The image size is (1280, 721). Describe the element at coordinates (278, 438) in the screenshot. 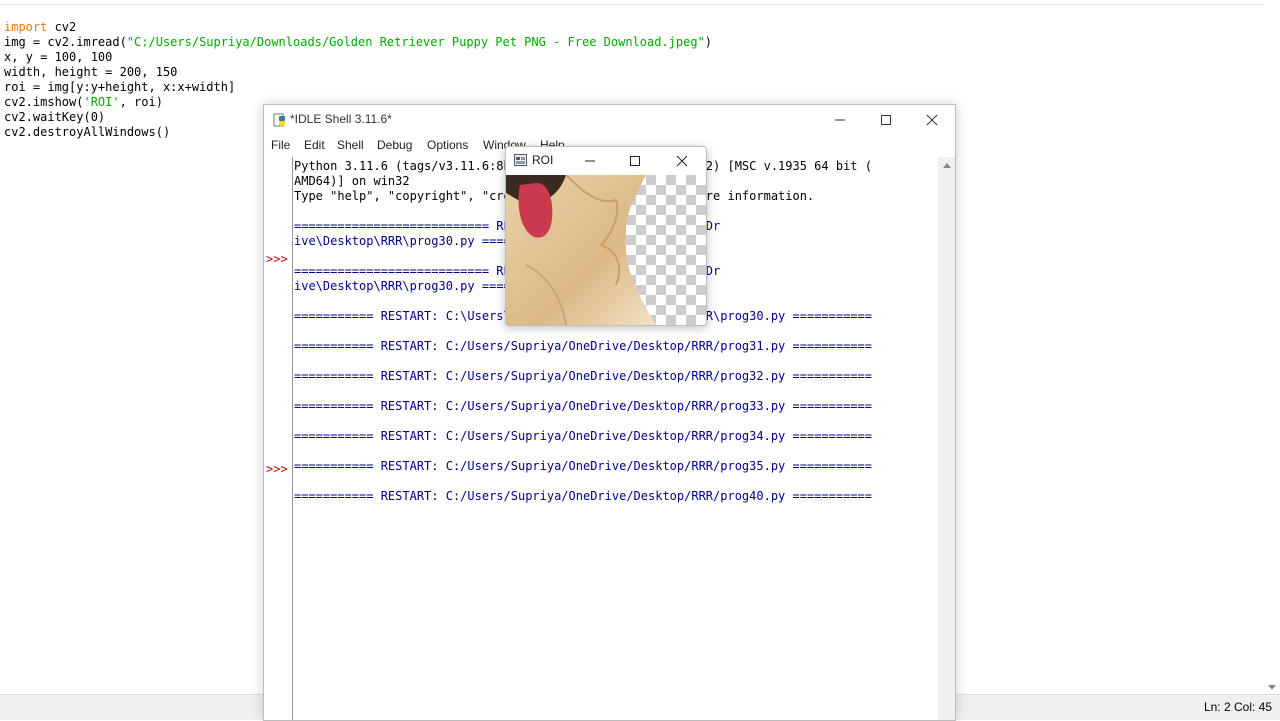

I see `shell-prompt-gutter: >>> >>>` at that location.